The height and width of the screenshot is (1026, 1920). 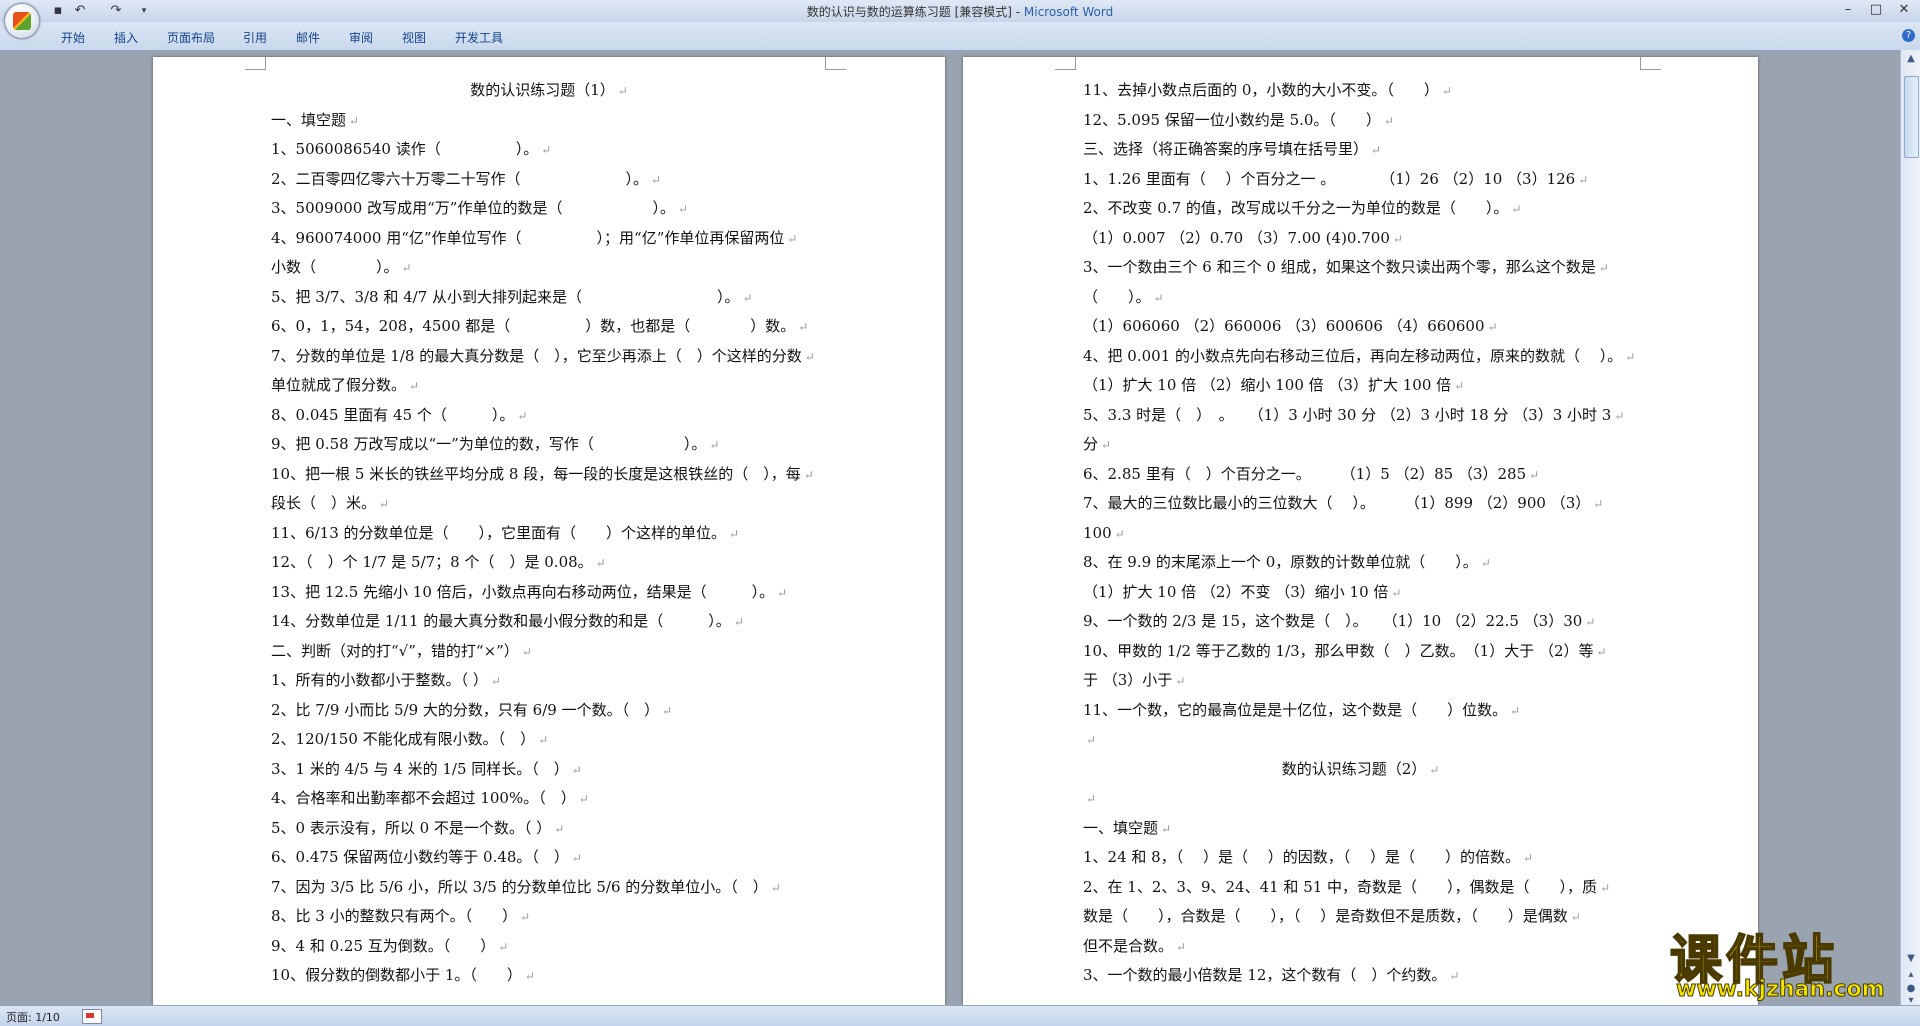 I want to click on text-line: 于 （3）小于 ↵, so click(x=1134, y=680).